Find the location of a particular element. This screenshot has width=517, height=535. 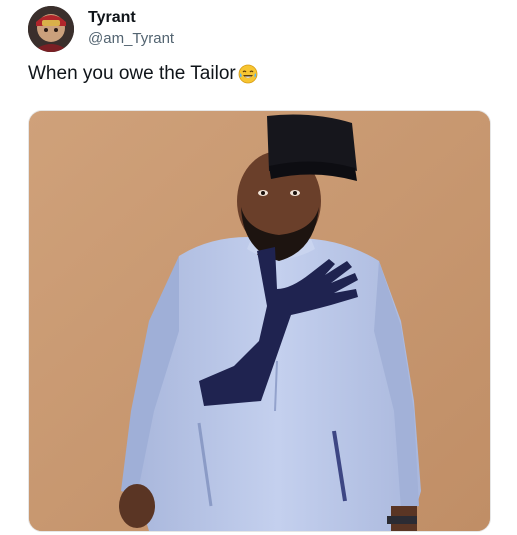

author-name: Tyrant is located at coordinates (112, 18).